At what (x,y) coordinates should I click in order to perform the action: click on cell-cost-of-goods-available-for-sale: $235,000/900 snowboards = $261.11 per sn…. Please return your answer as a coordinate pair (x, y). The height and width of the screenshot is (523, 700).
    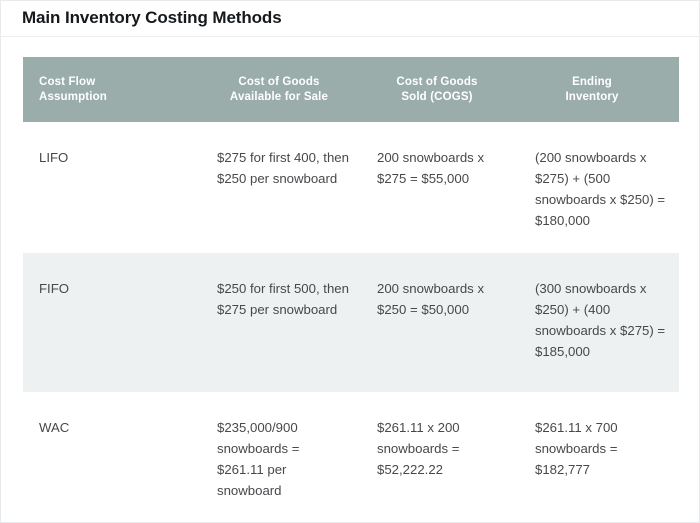
    Looking at the image, I should click on (282, 457).